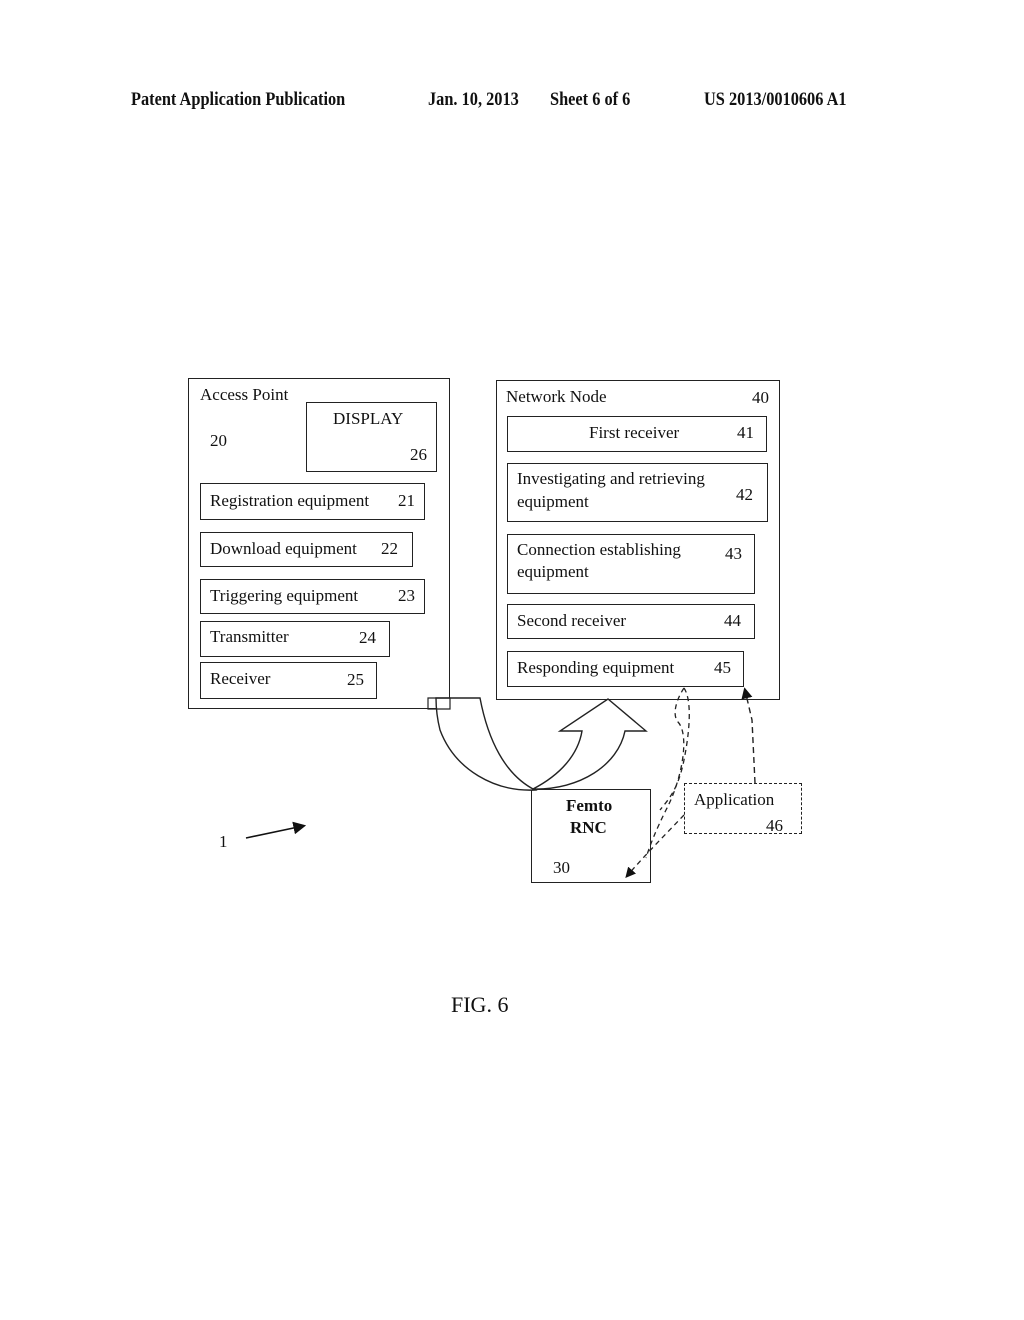  What do you see at coordinates (244, 394) in the screenshot?
I see `access-point-title: Access Point` at bounding box center [244, 394].